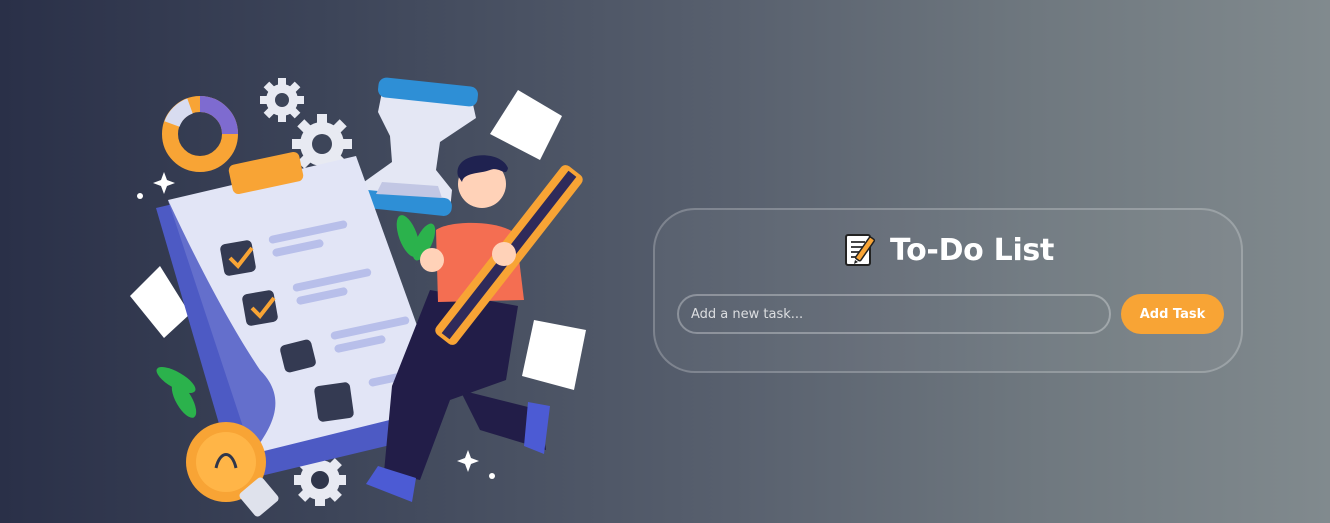 This screenshot has height=523, width=1330. What do you see at coordinates (860, 250) in the screenshot?
I see `memo-icon` at bounding box center [860, 250].